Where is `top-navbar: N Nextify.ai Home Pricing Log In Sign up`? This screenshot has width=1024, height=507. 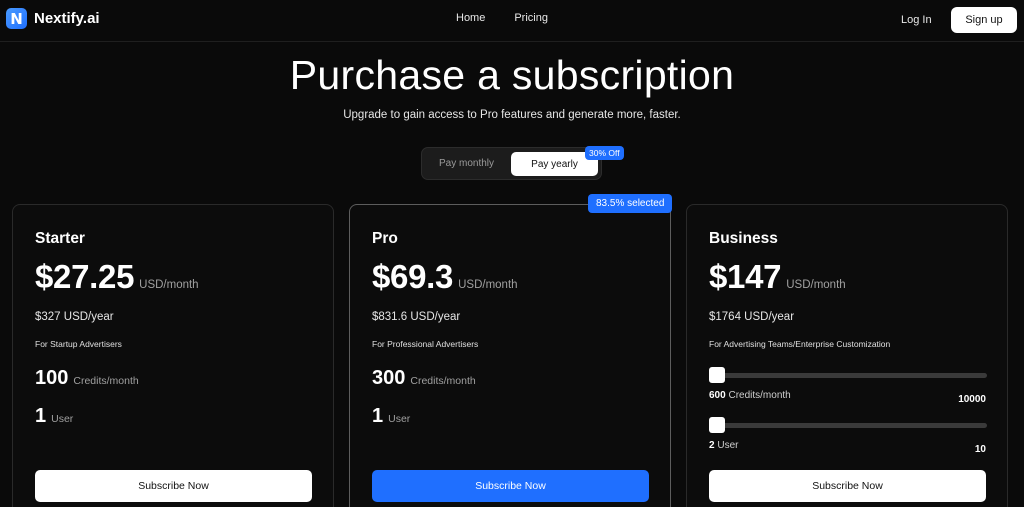
top-navbar: N Nextify.ai Home Pricing Log In Sign up is located at coordinates (512, 21).